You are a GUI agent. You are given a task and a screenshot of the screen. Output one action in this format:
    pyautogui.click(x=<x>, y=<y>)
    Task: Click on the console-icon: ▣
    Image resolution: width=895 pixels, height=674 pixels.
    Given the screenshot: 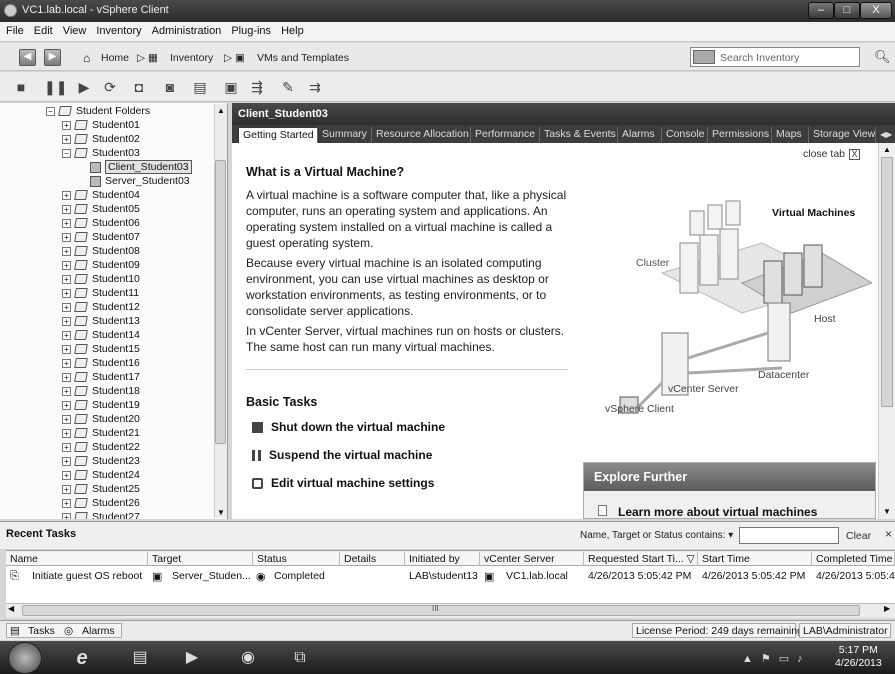 What is the action you would take?
    pyautogui.click(x=231, y=87)
    